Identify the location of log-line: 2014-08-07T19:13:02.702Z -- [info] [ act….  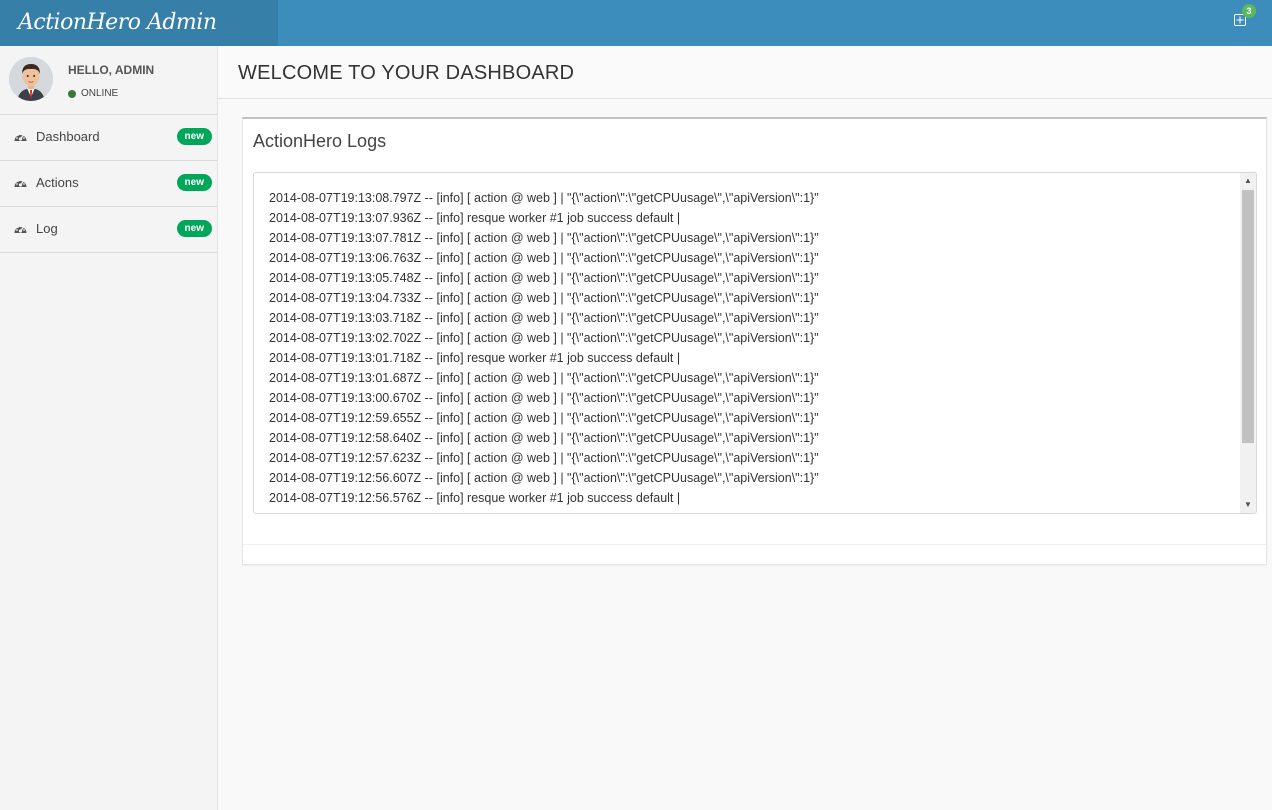
(544, 338).